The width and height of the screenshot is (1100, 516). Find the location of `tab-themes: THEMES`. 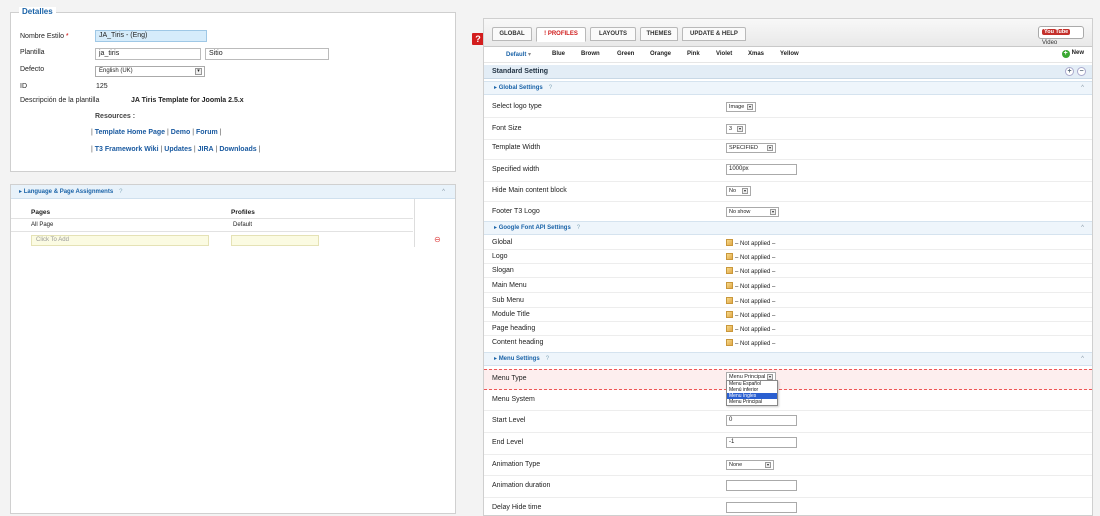

tab-themes: THEMES is located at coordinates (659, 34).